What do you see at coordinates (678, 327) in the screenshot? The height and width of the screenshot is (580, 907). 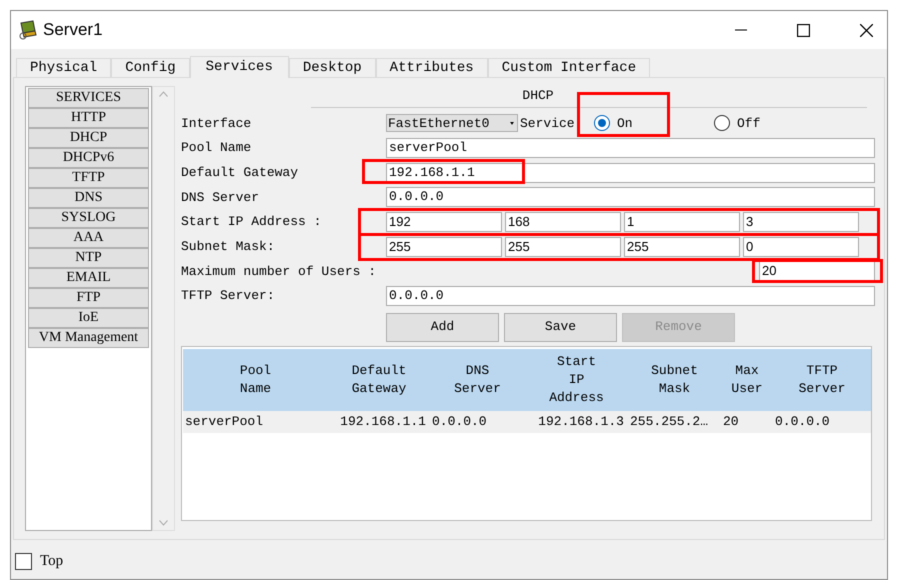 I see `button: Remove` at bounding box center [678, 327].